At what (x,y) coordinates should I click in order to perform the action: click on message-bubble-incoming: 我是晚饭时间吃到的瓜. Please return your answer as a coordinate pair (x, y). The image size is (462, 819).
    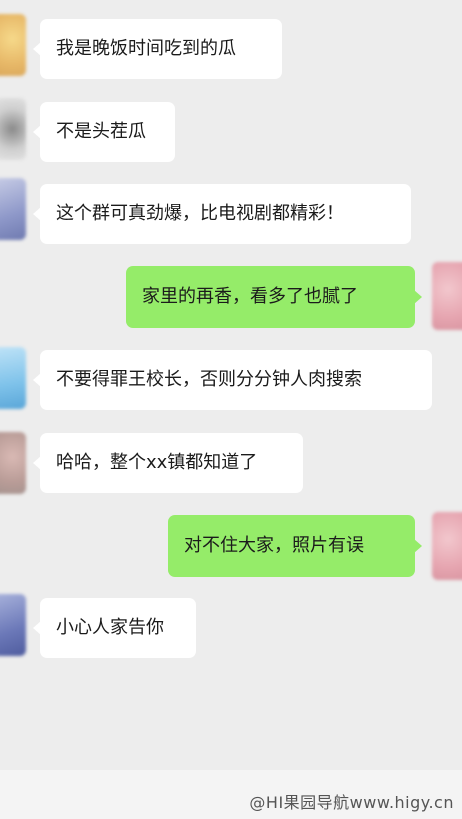
    Looking at the image, I should click on (157, 49).